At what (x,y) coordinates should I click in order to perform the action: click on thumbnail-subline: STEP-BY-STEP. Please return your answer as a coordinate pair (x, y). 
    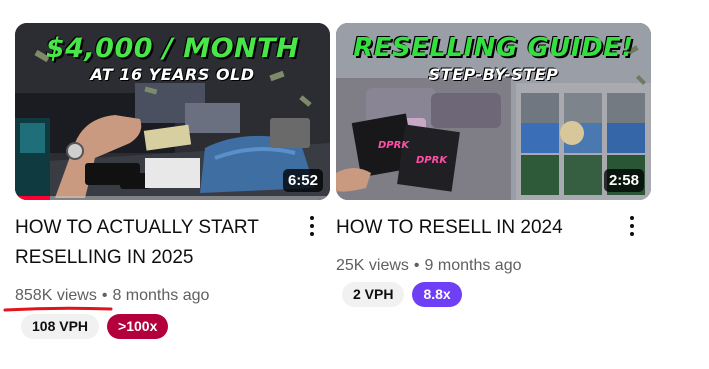
    Looking at the image, I should click on (493, 74).